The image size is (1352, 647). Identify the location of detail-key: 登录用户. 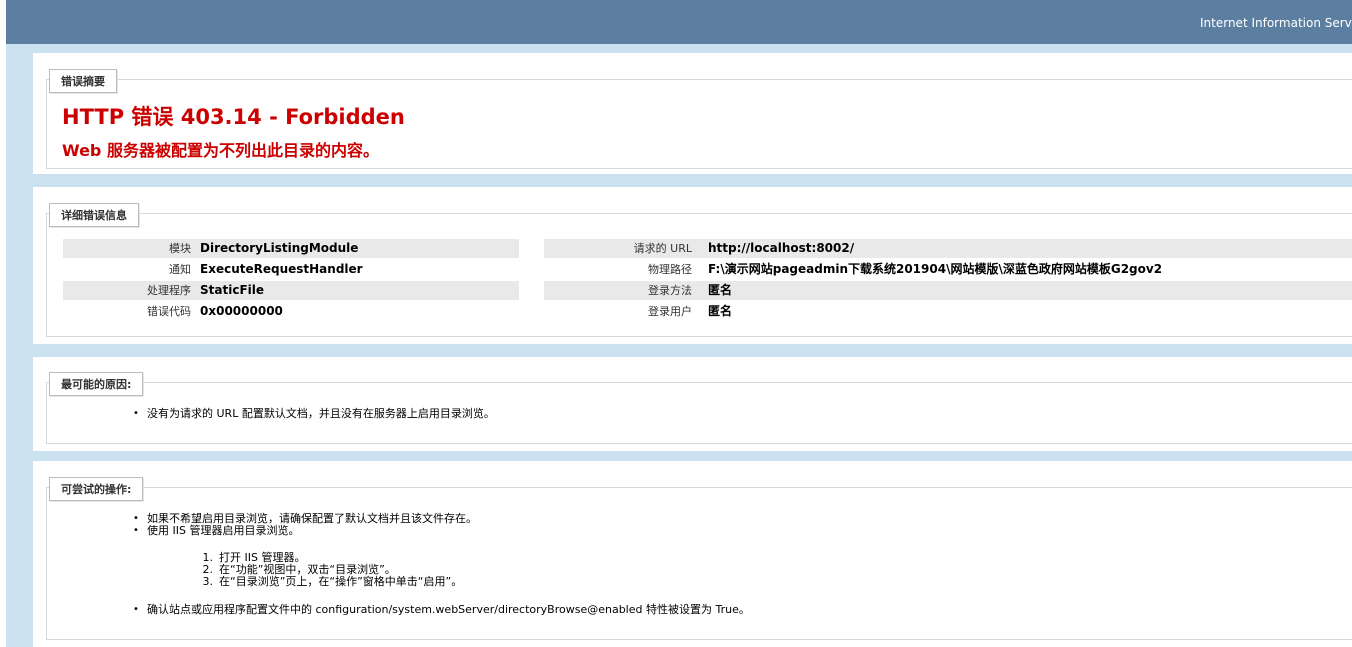
(670, 311).